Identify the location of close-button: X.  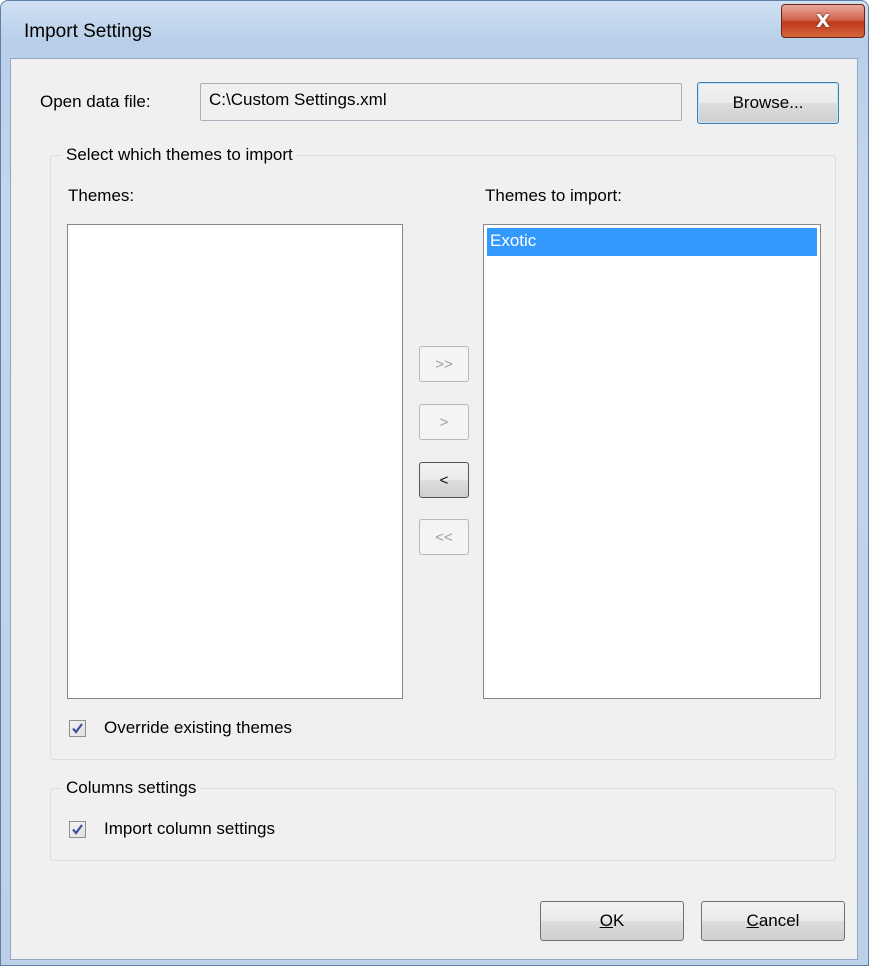
(823, 21).